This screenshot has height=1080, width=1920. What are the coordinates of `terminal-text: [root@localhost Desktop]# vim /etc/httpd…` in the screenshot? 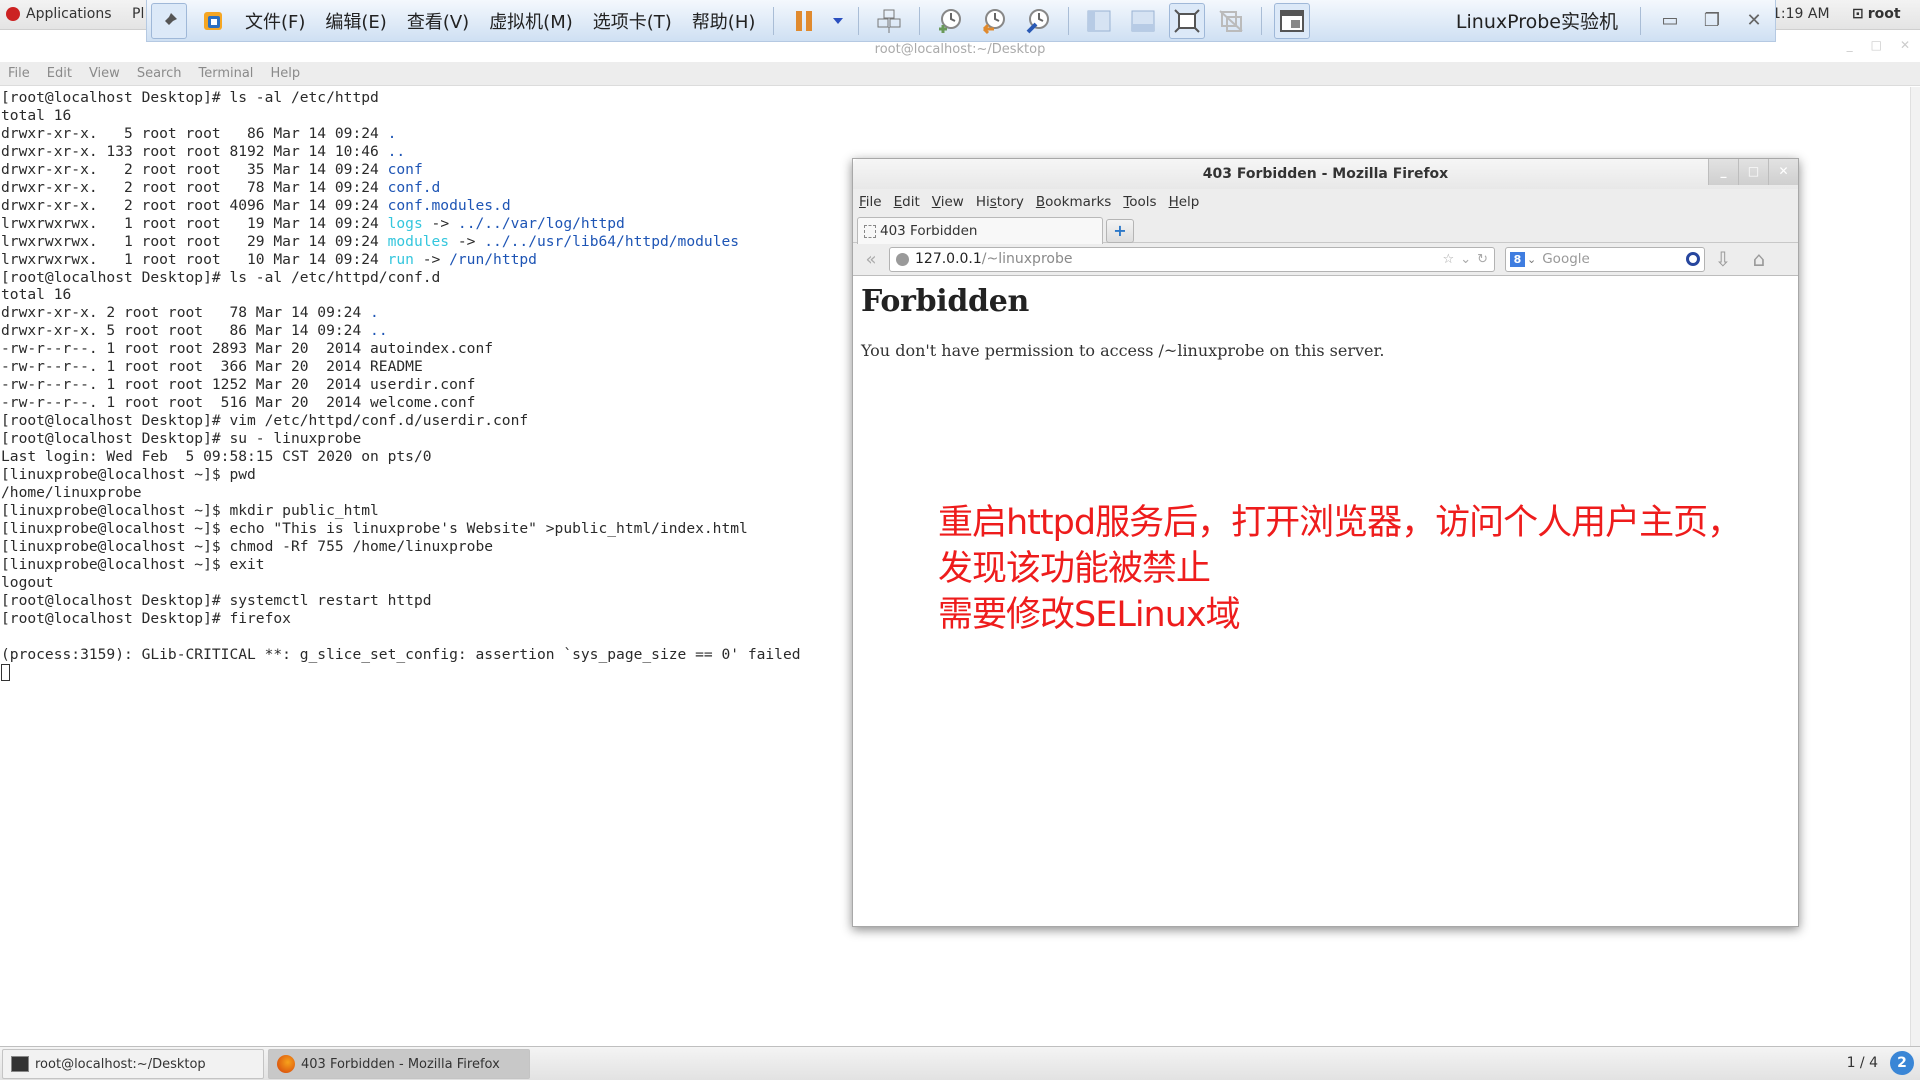 It's located at (265, 421).